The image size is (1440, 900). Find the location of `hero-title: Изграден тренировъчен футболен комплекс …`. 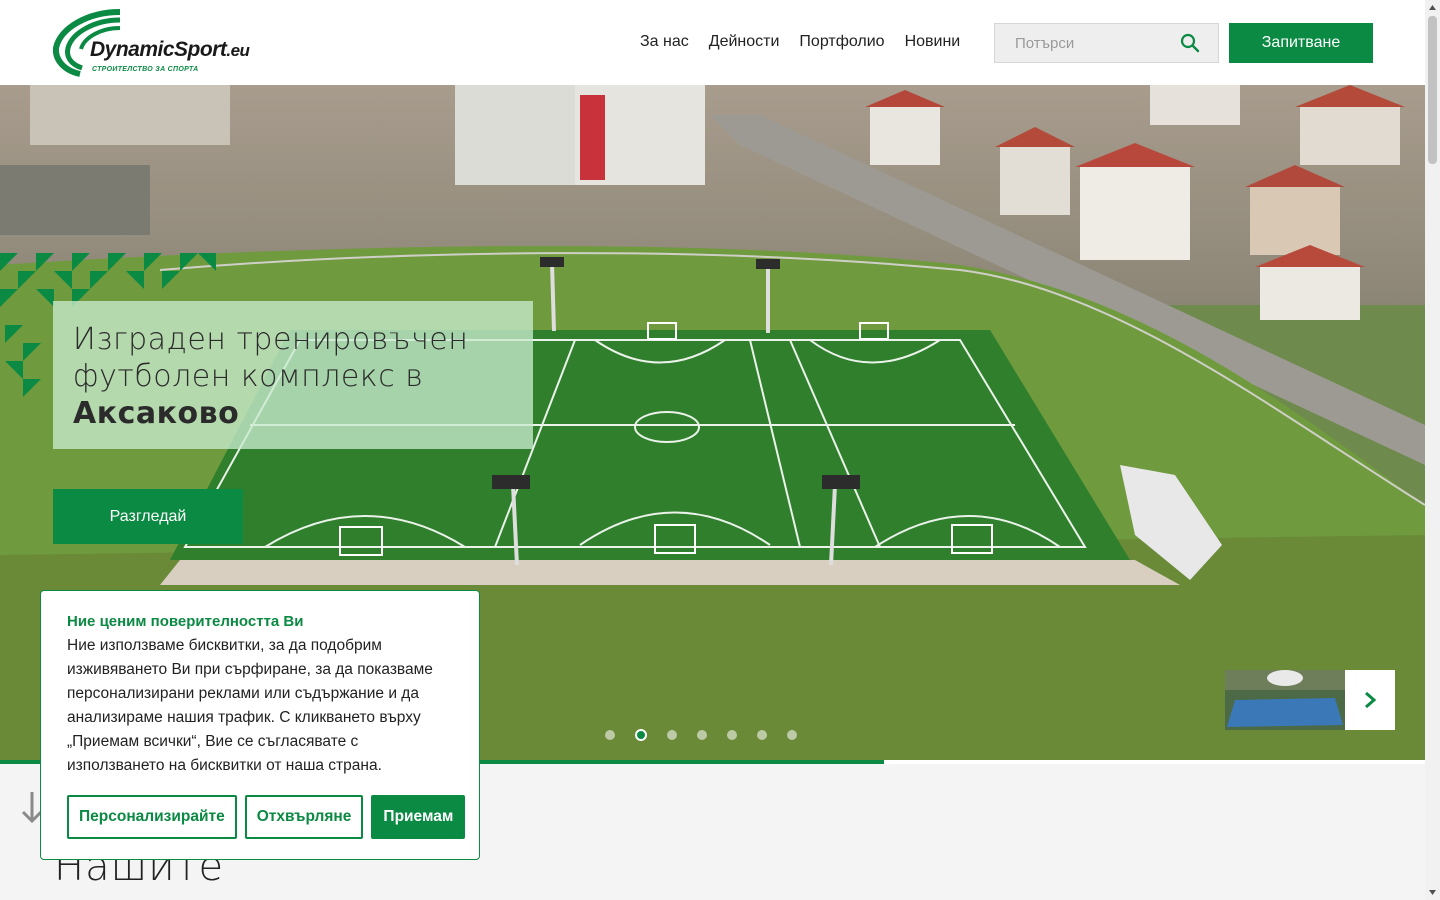

hero-title: Изграден тренировъчен футболен комплекс … is located at coordinates (271, 376).